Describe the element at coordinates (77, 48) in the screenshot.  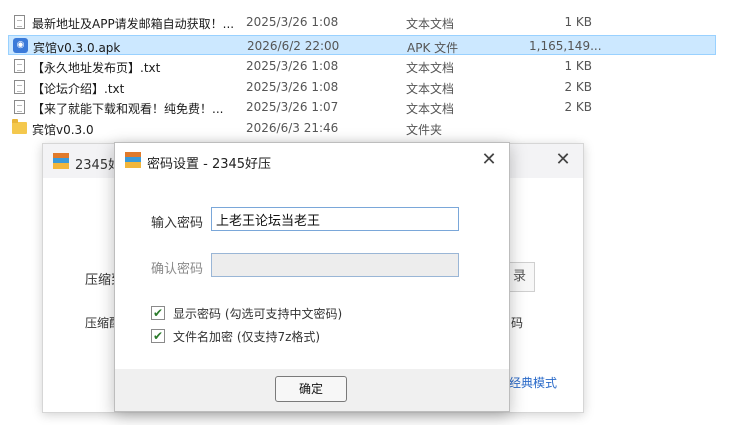
I see `file-name: 宾馆v0.3.0.apk` at that location.